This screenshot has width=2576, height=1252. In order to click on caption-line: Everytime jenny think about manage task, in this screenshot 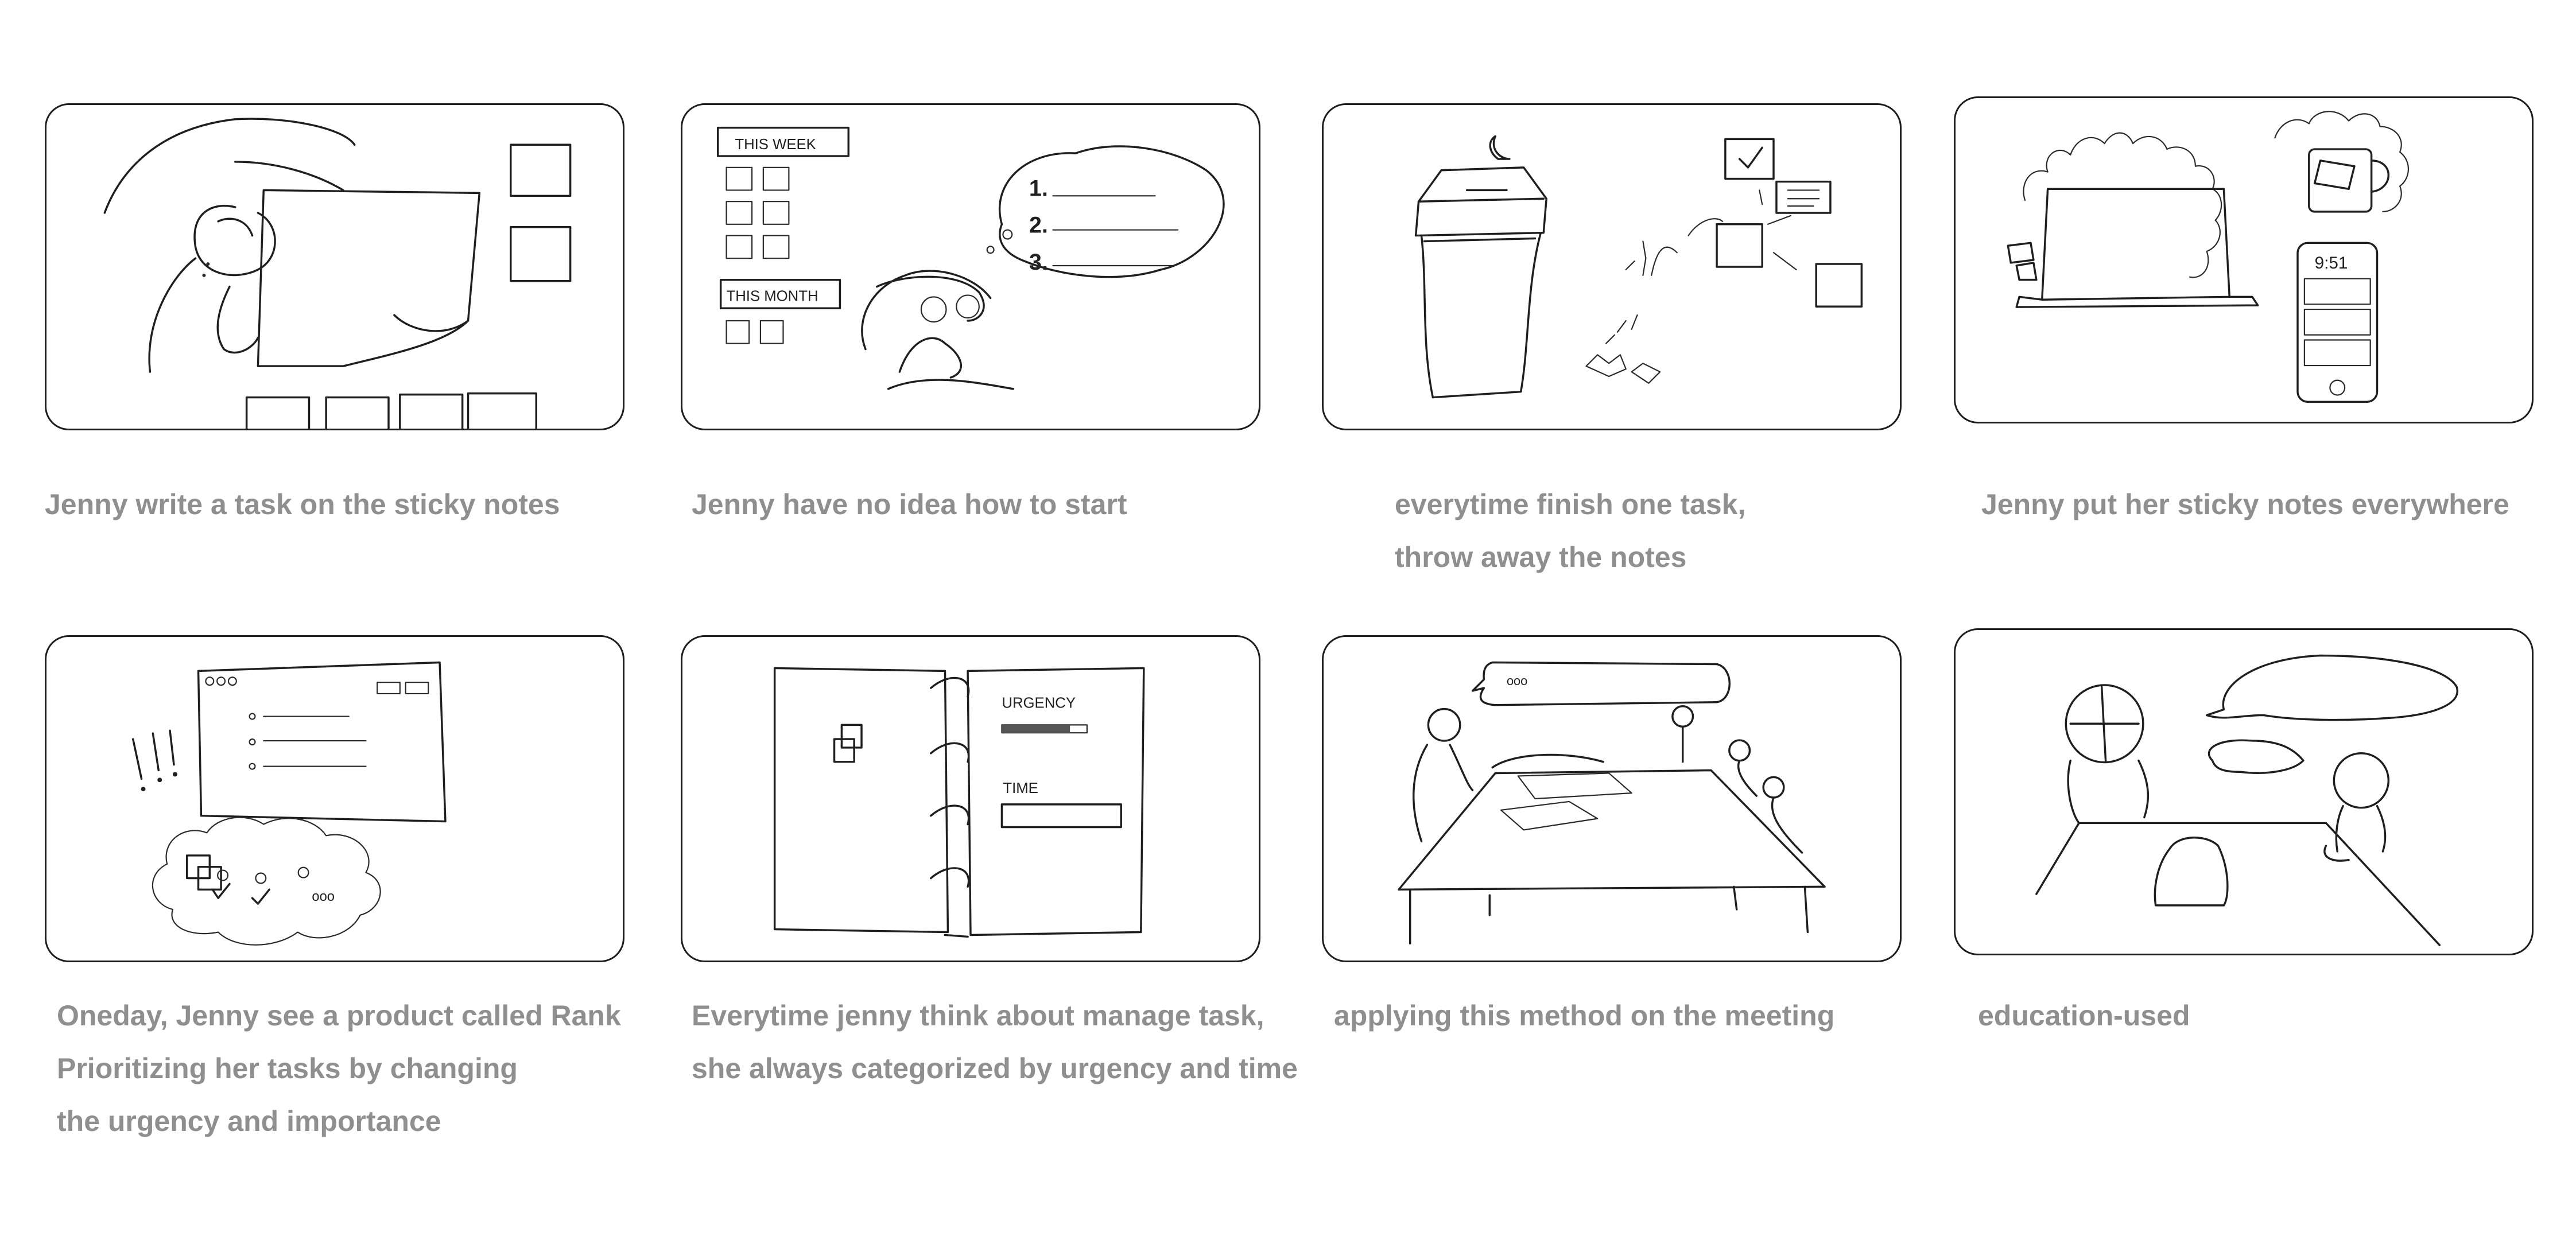, I will do `click(978, 1016)`.